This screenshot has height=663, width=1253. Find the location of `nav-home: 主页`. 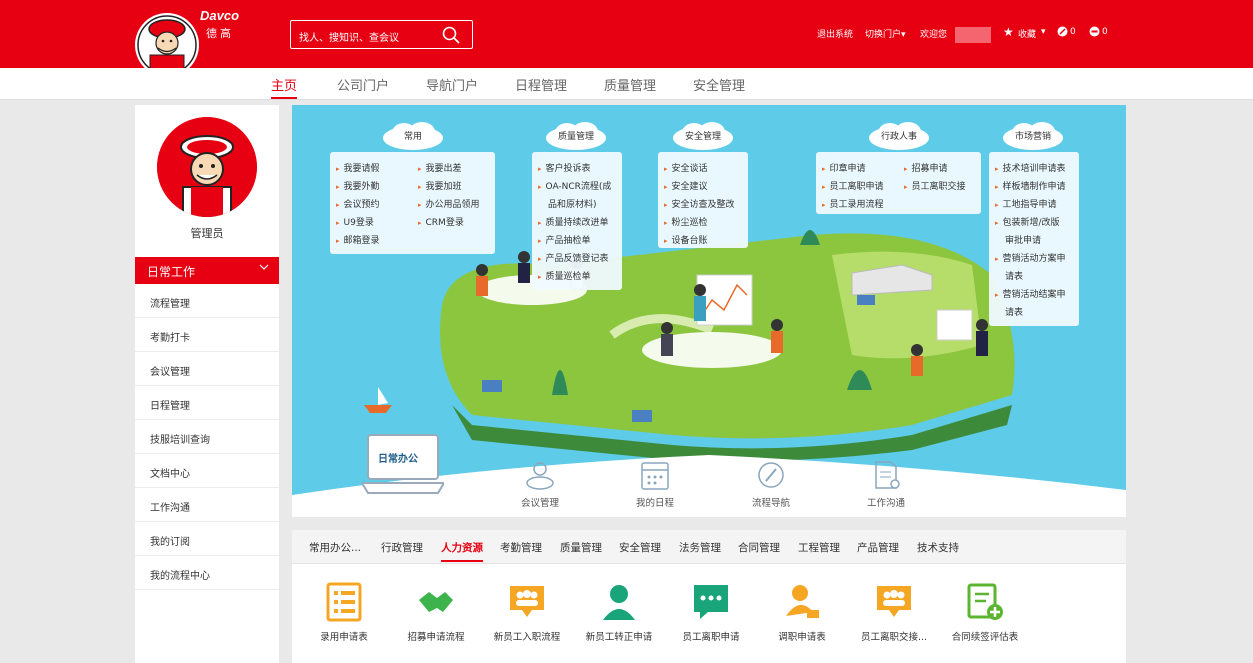

nav-home: 主页 is located at coordinates (284, 87).